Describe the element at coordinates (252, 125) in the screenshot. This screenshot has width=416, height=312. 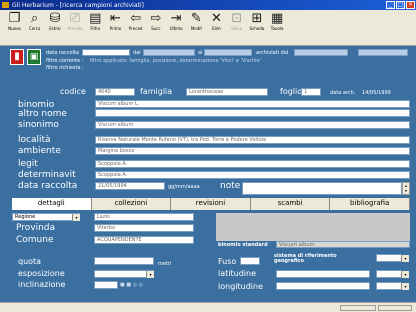
I see `sinonimo-input: Viscum album` at that location.